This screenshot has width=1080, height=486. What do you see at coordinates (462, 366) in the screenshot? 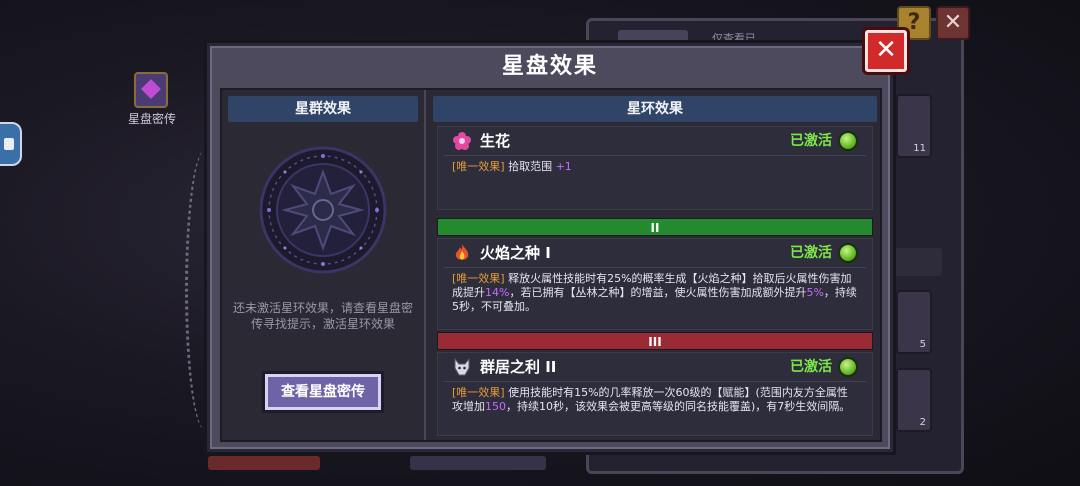
I see `wolf-pack-icon` at bounding box center [462, 366].